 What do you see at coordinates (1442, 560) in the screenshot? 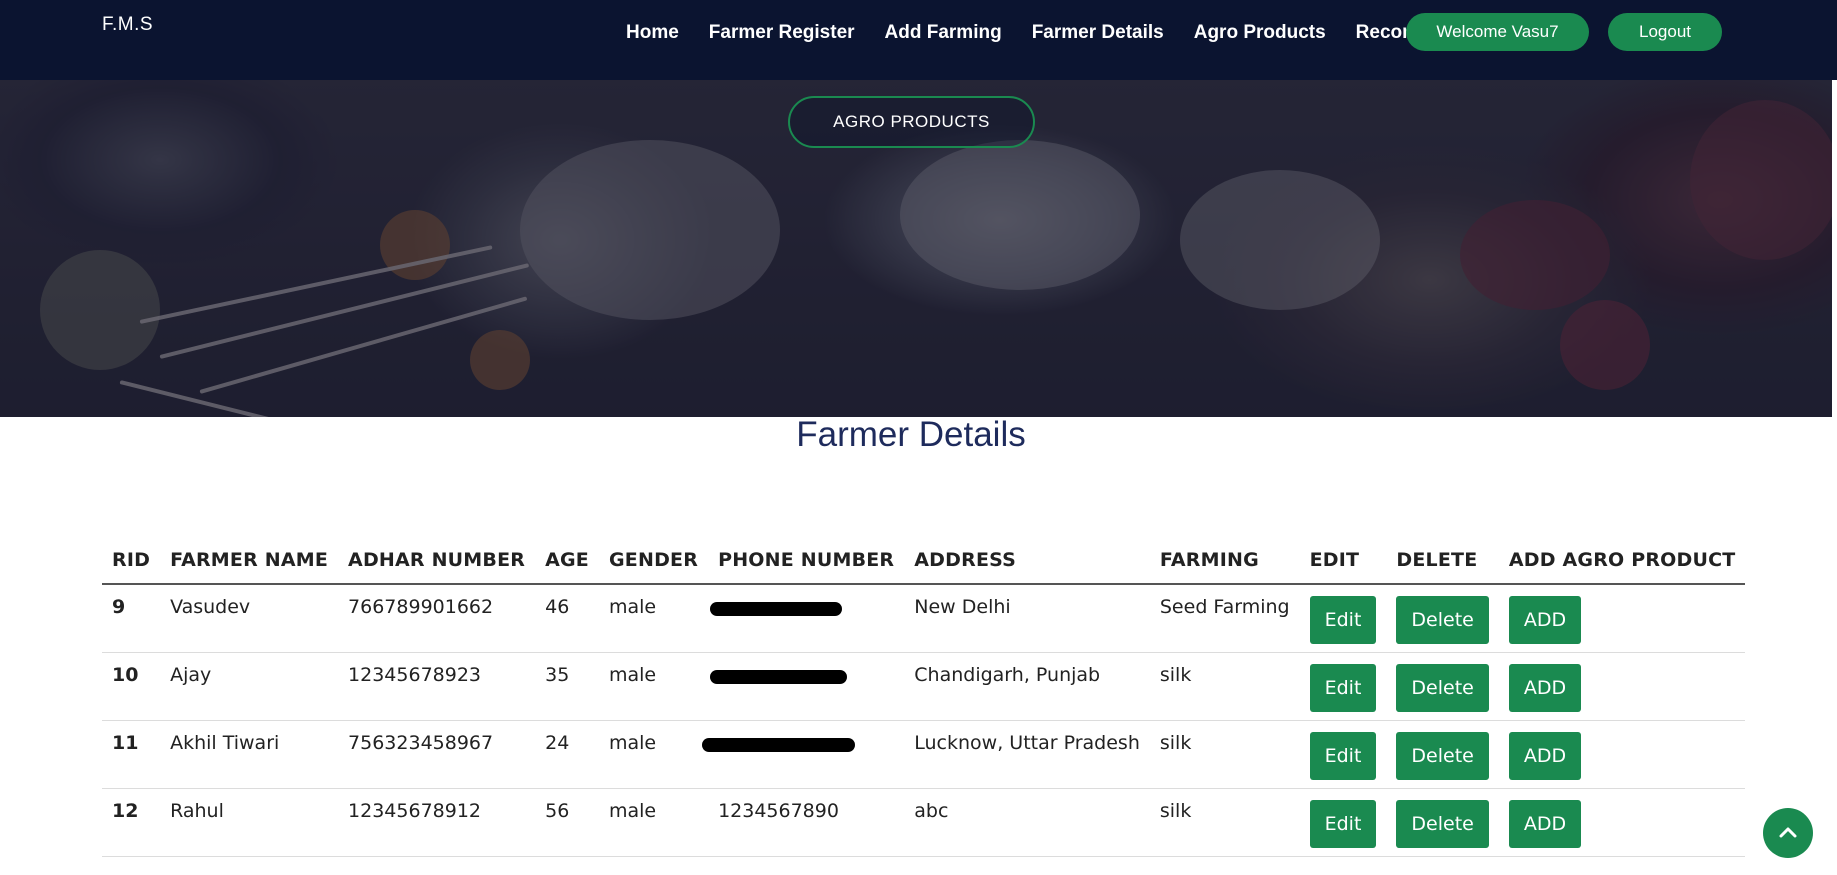
I see `header-delete: DELETE` at bounding box center [1442, 560].